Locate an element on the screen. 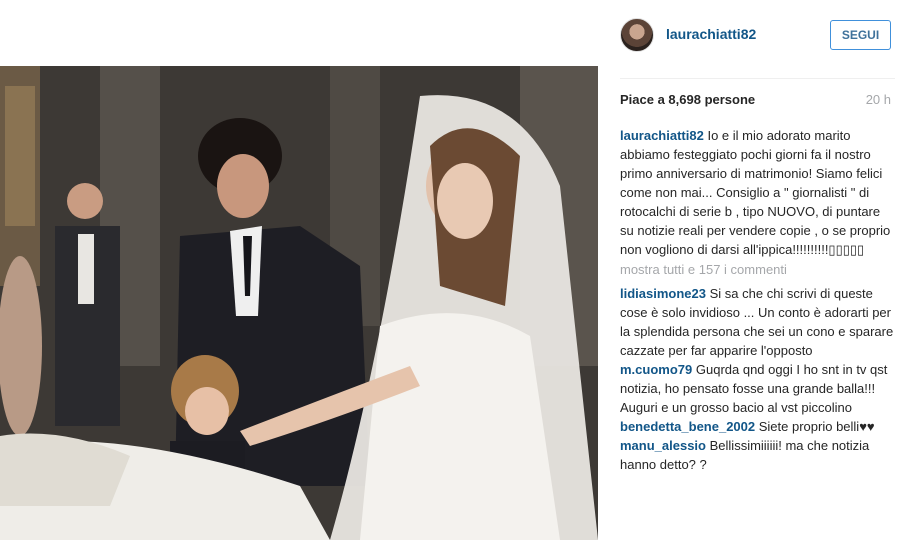  comment-username: benedetta_bene_2002 is located at coordinates (687, 426).